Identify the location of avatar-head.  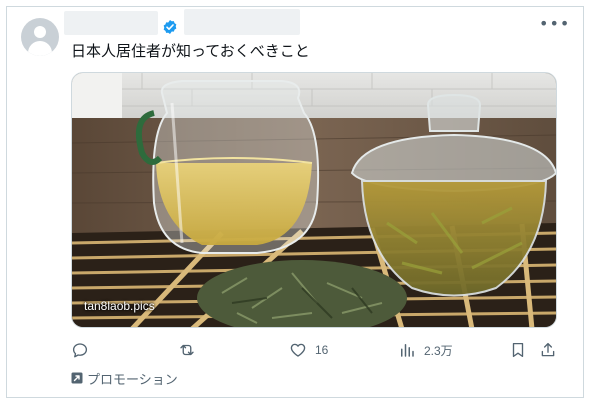
(40, 32).